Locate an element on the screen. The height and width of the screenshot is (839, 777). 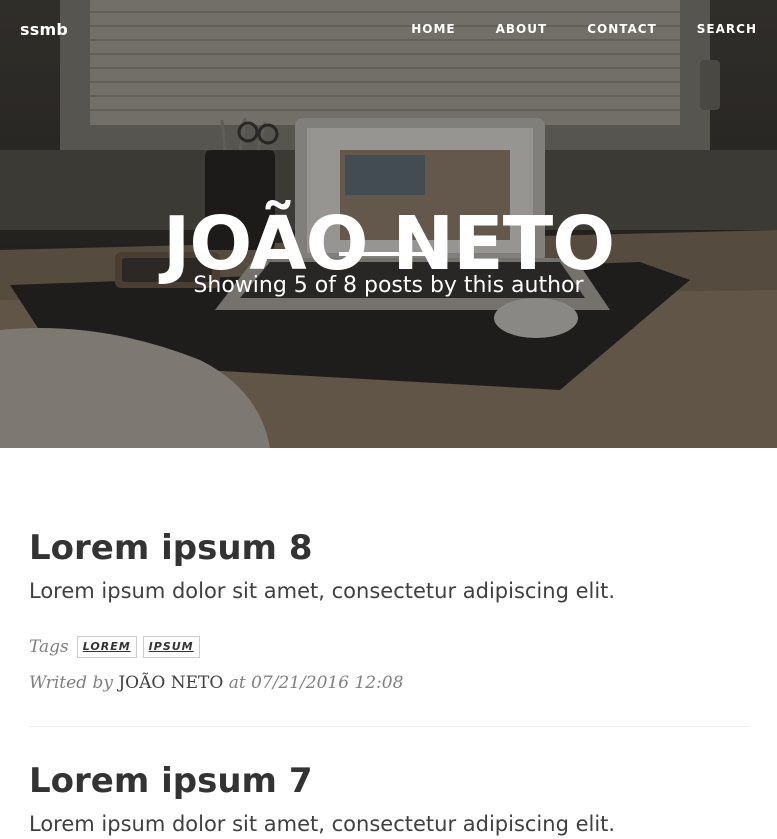
tag-lorem: LOREM is located at coordinates (106, 647).